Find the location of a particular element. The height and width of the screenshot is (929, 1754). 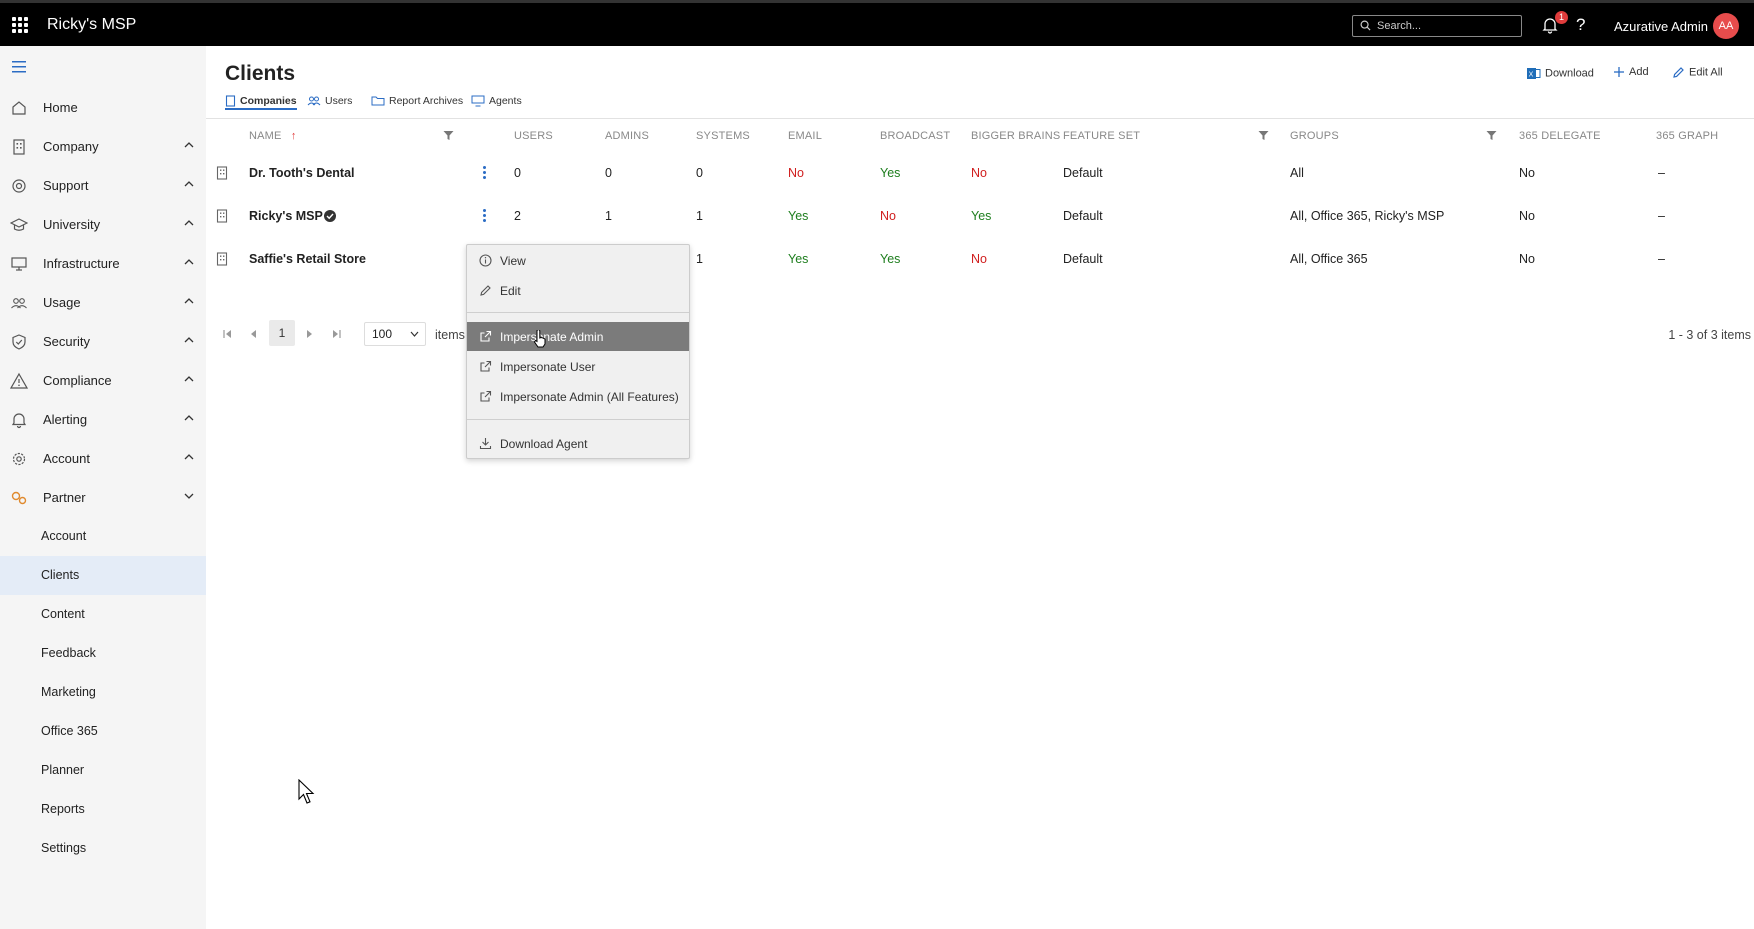

sidebar-subitem-planner: Planner is located at coordinates (103, 770).